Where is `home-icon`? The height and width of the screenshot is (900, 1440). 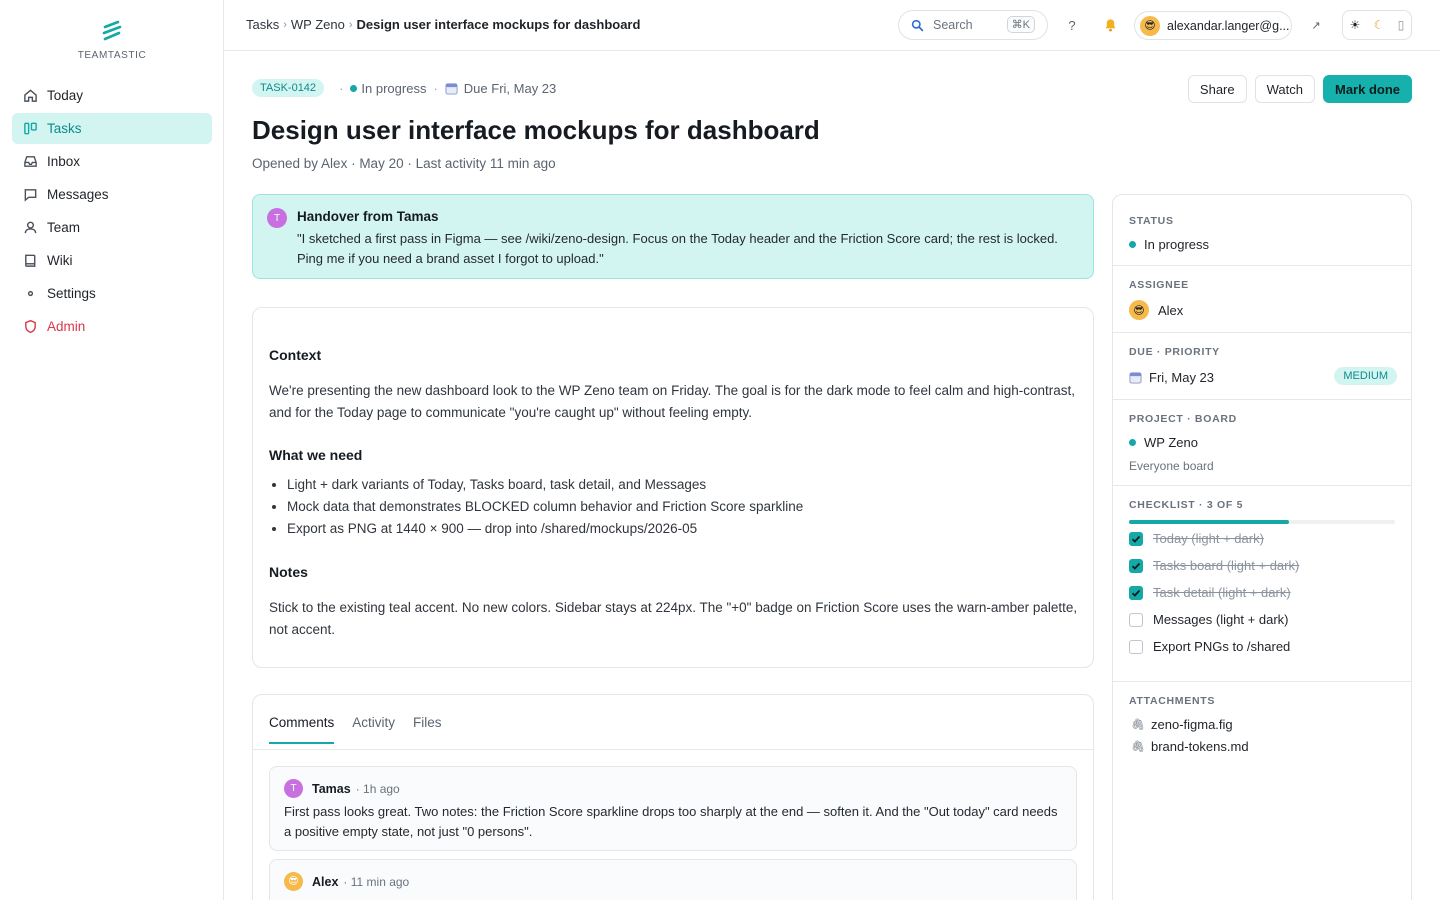 home-icon is located at coordinates (30, 96).